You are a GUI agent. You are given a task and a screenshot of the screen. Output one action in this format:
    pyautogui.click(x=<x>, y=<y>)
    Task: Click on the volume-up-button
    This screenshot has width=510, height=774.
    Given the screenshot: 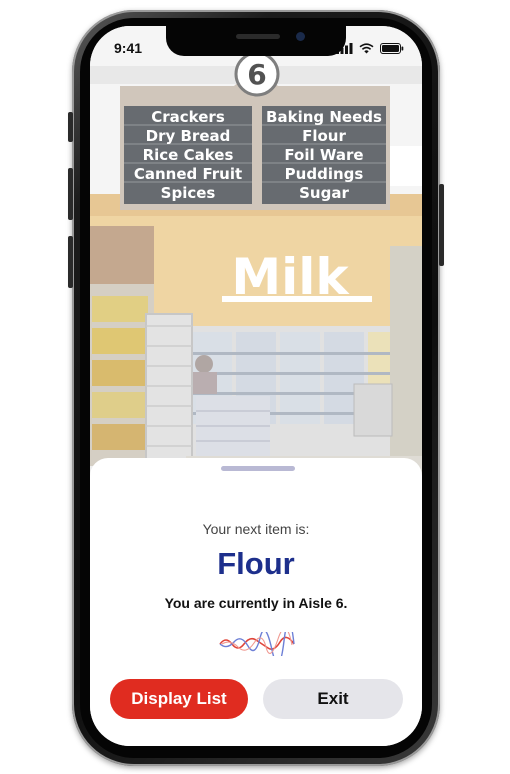 What is the action you would take?
    pyautogui.click(x=70, y=194)
    